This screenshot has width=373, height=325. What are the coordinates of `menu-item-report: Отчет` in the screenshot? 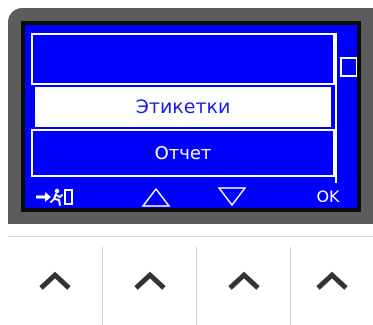 It's located at (183, 153).